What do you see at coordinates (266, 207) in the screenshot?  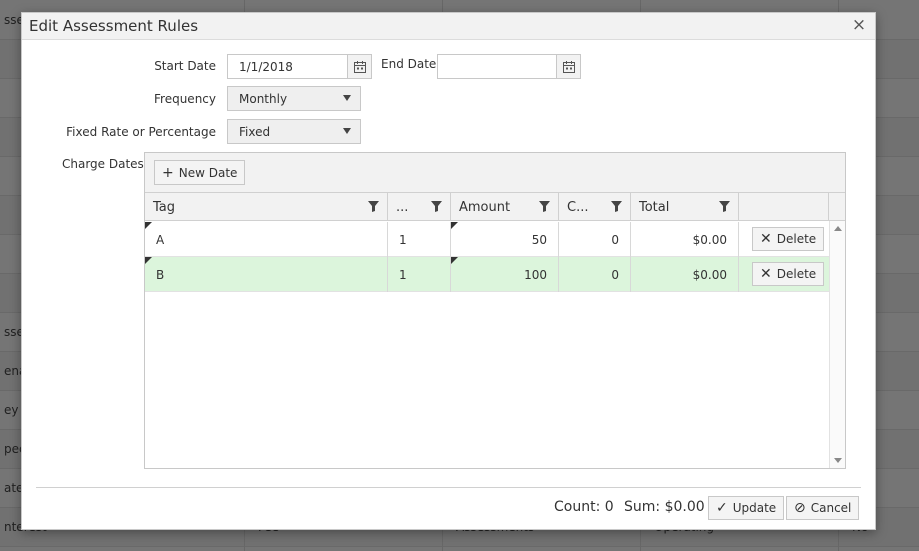 I see `column-header-tag: Tag` at bounding box center [266, 207].